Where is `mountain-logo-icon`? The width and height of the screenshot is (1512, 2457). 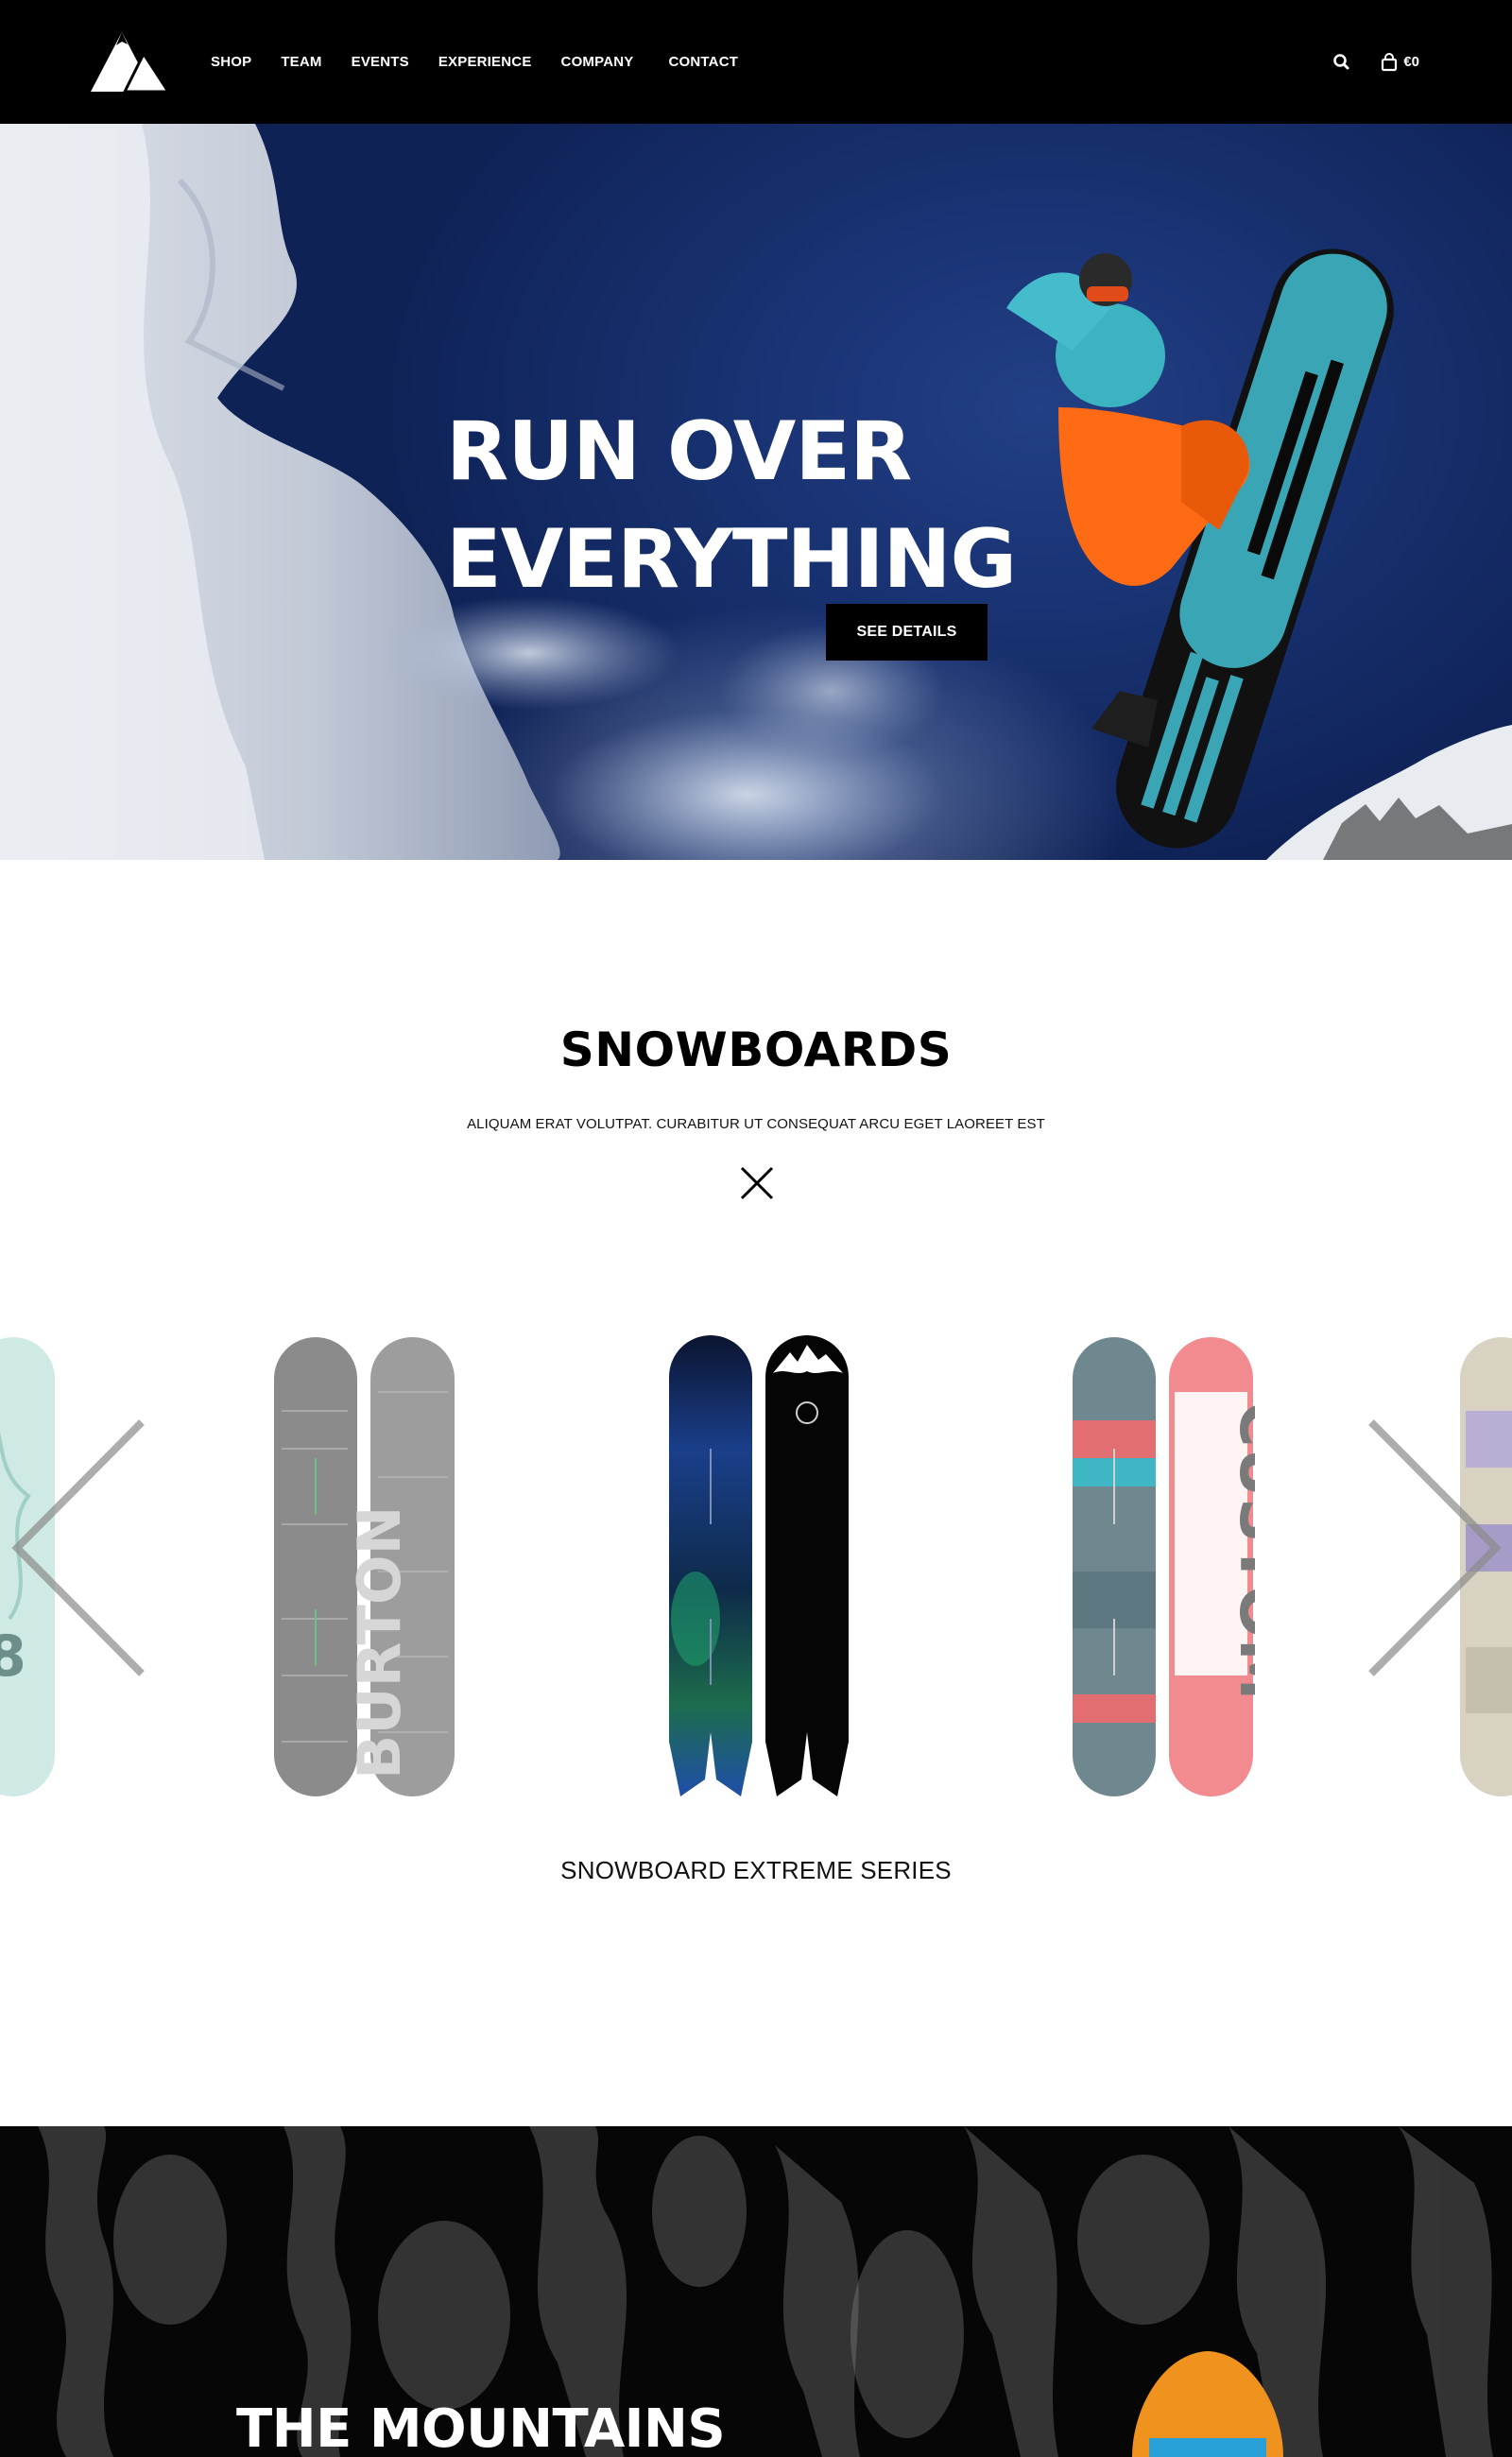 mountain-logo-icon is located at coordinates (129, 60).